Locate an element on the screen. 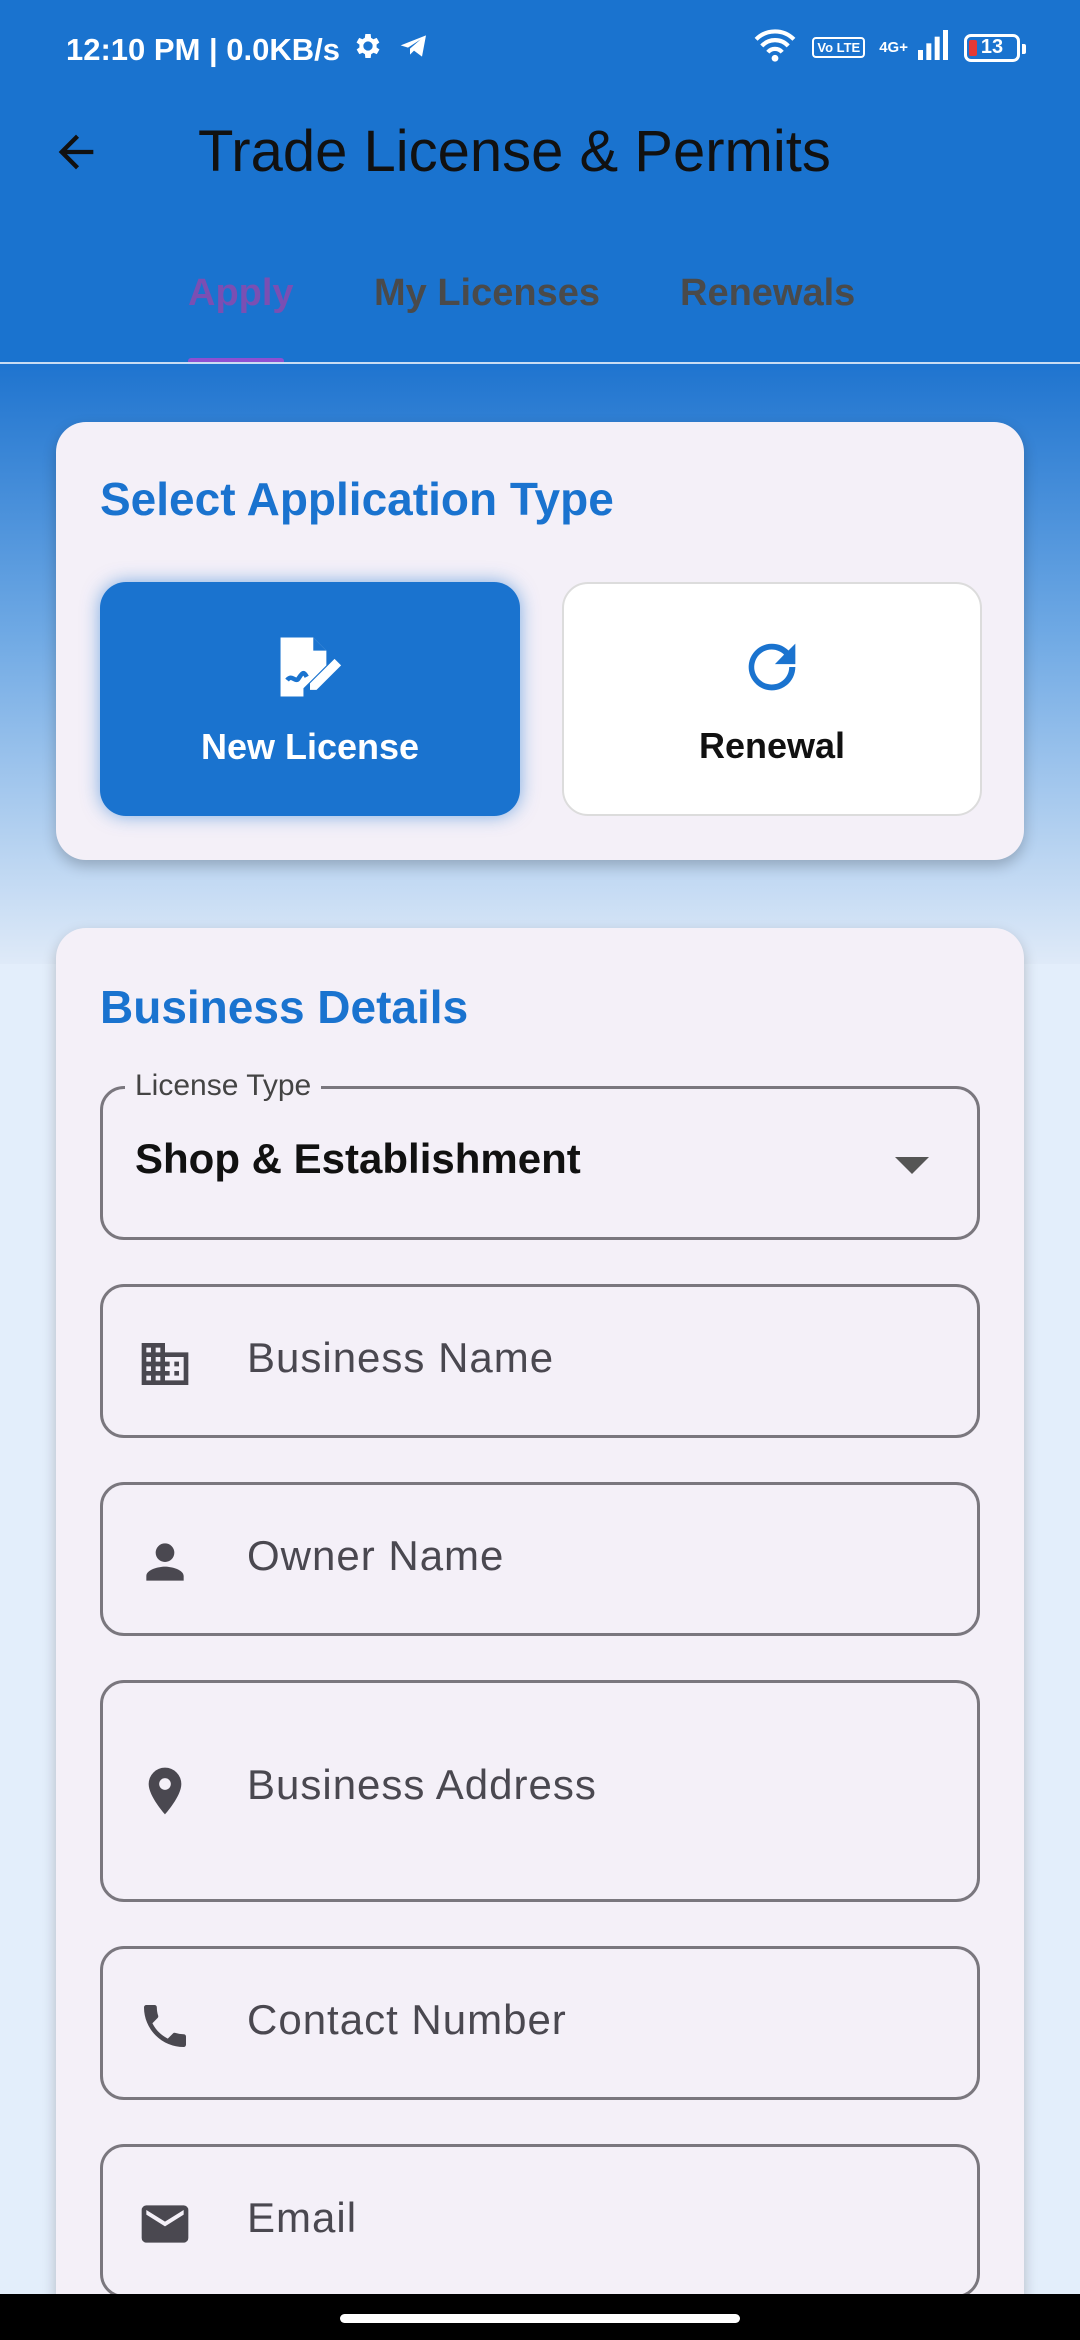  business-details-title: Business Details is located at coordinates (284, 1007).